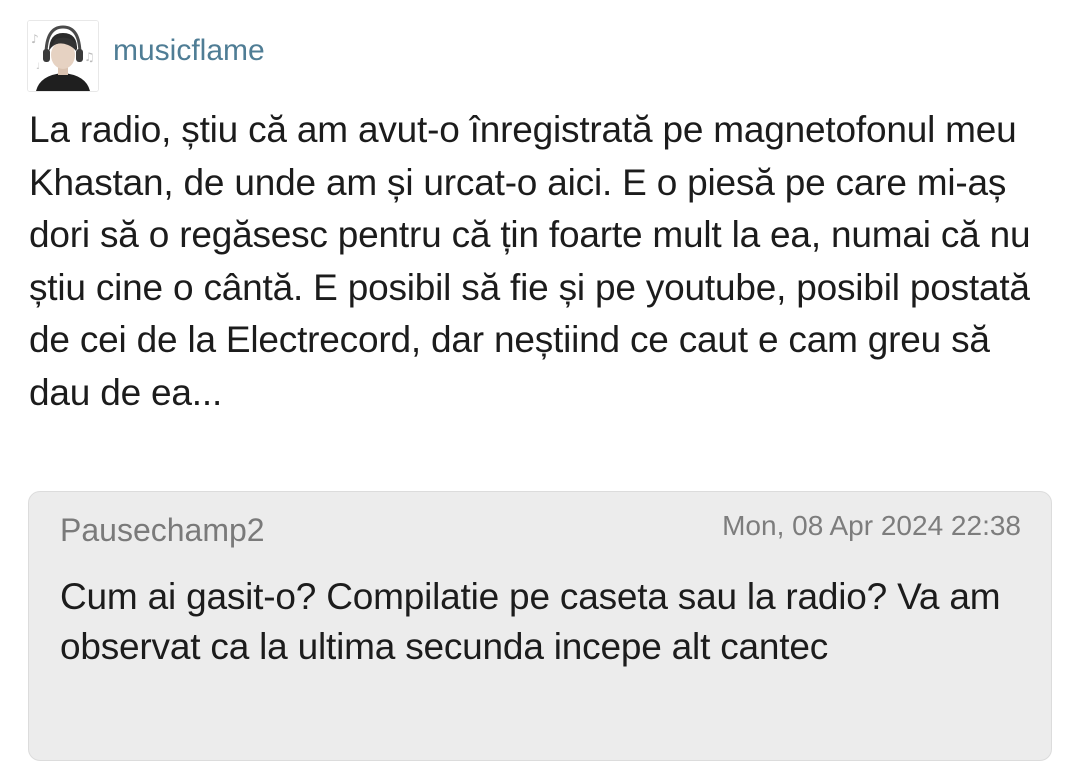 This screenshot has height=761, width=1080. What do you see at coordinates (871, 525) in the screenshot?
I see `reply-timestamp: Mon, 08 Apr 2024 22:38` at bounding box center [871, 525].